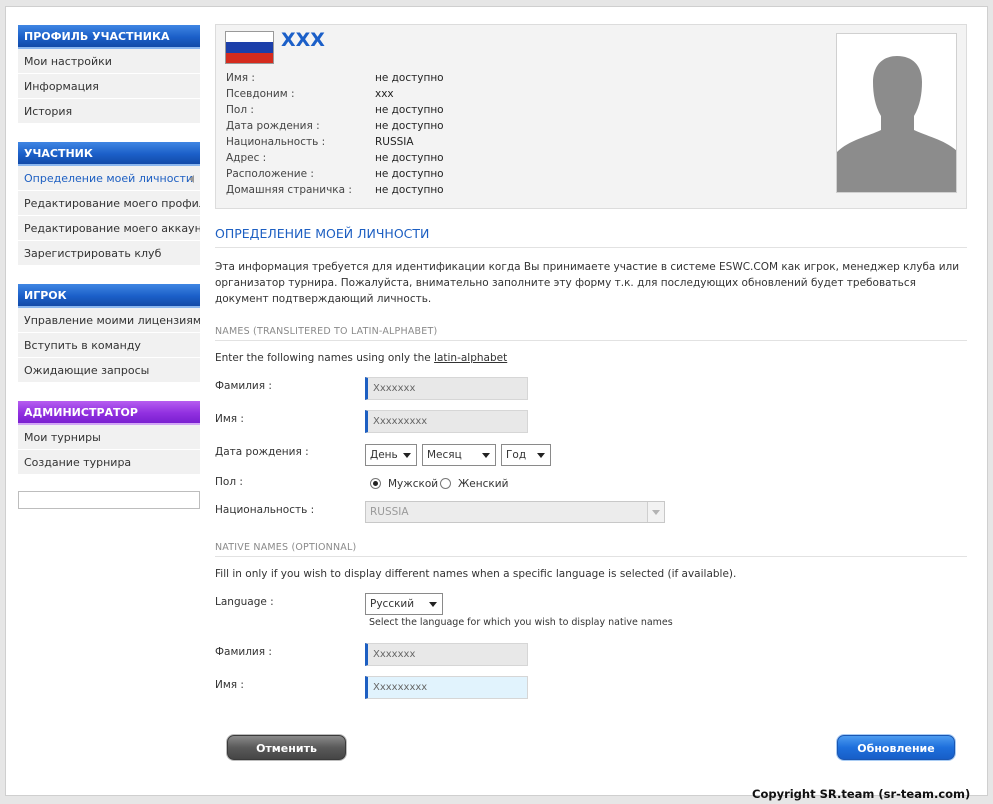 Image resolution: width=993 pixels, height=804 pixels. Describe the element at coordinates (240, 78) in the screenshot. I see `profile-field-label: Имя :` at that location.